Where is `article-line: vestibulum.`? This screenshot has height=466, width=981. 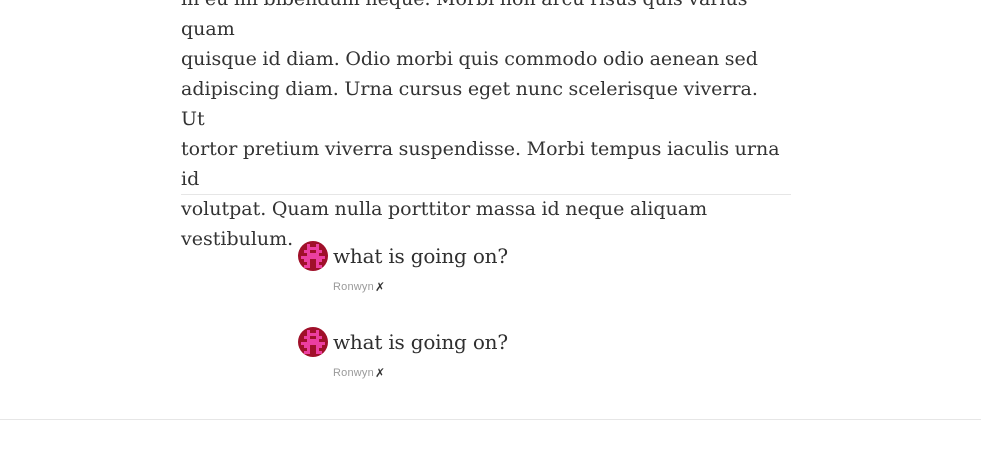
article-line: vestibulum. is located at coordinates (237, 239).